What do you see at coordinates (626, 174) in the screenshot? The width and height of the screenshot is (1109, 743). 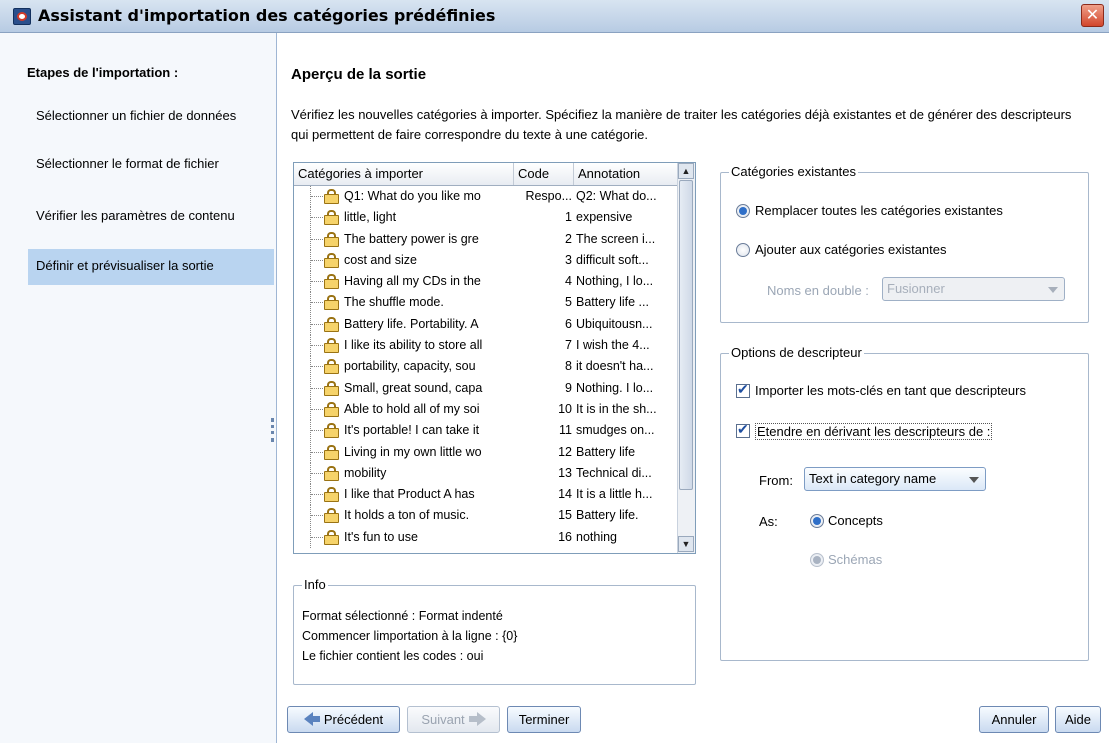 I see `column-header-annotation: Annotation` at bounding box center [626, 174].